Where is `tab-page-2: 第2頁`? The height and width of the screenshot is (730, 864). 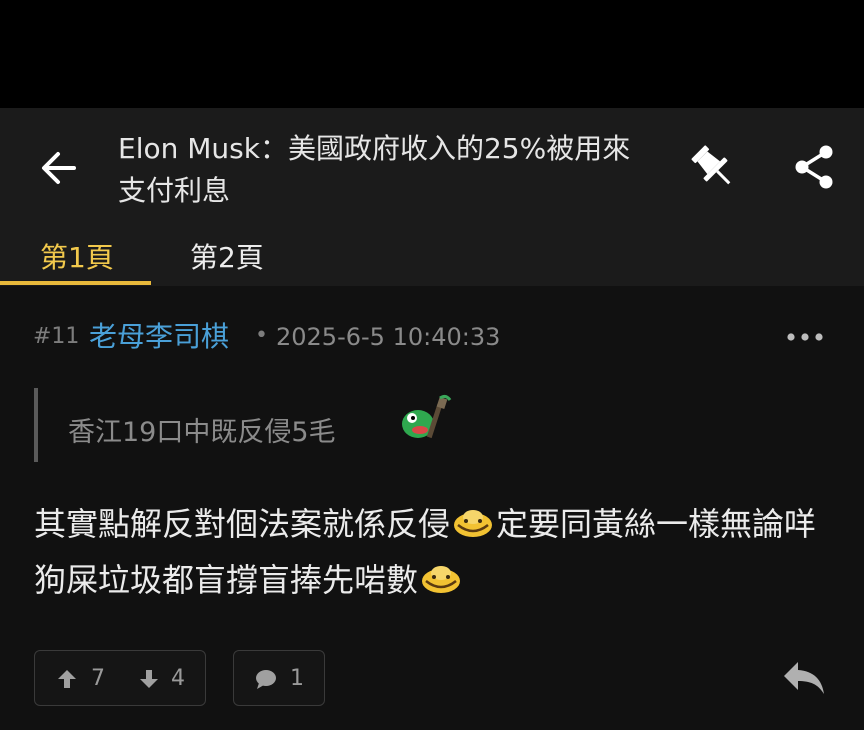
tab-page-2: 第2頁 is located at coordinates (227, 258).